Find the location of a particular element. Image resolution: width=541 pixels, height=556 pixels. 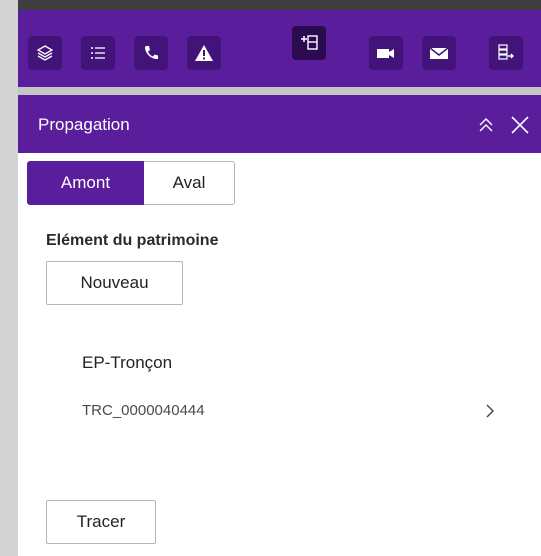

video-button is located at coordinates (386, 53).